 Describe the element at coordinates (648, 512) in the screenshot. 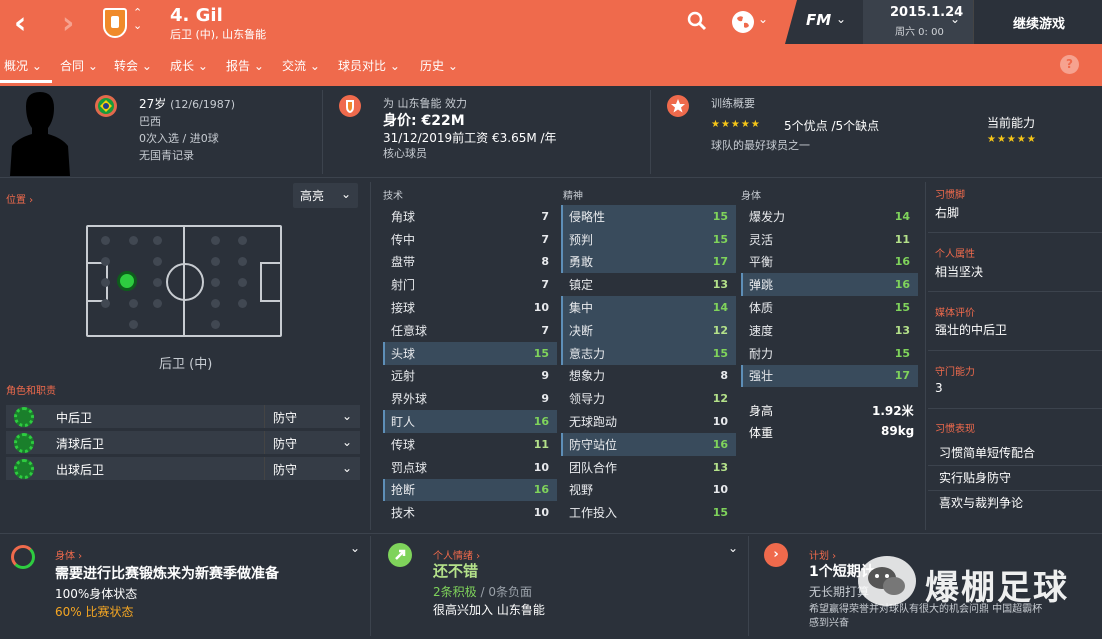

I see `attribute-row: 工作投入 15` at that location.